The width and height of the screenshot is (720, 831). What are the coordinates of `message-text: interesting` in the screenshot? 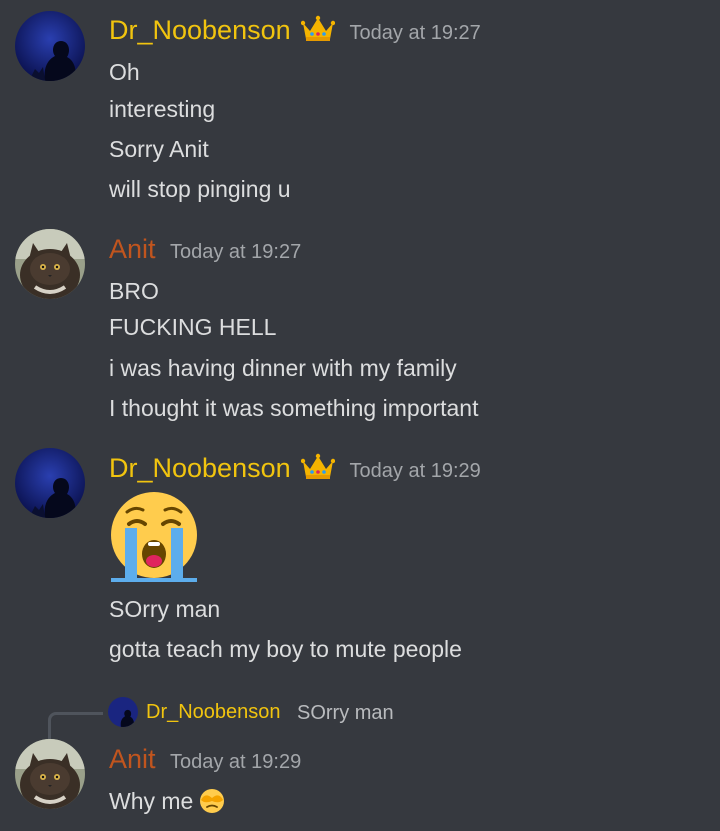 It's located at (162, 109).